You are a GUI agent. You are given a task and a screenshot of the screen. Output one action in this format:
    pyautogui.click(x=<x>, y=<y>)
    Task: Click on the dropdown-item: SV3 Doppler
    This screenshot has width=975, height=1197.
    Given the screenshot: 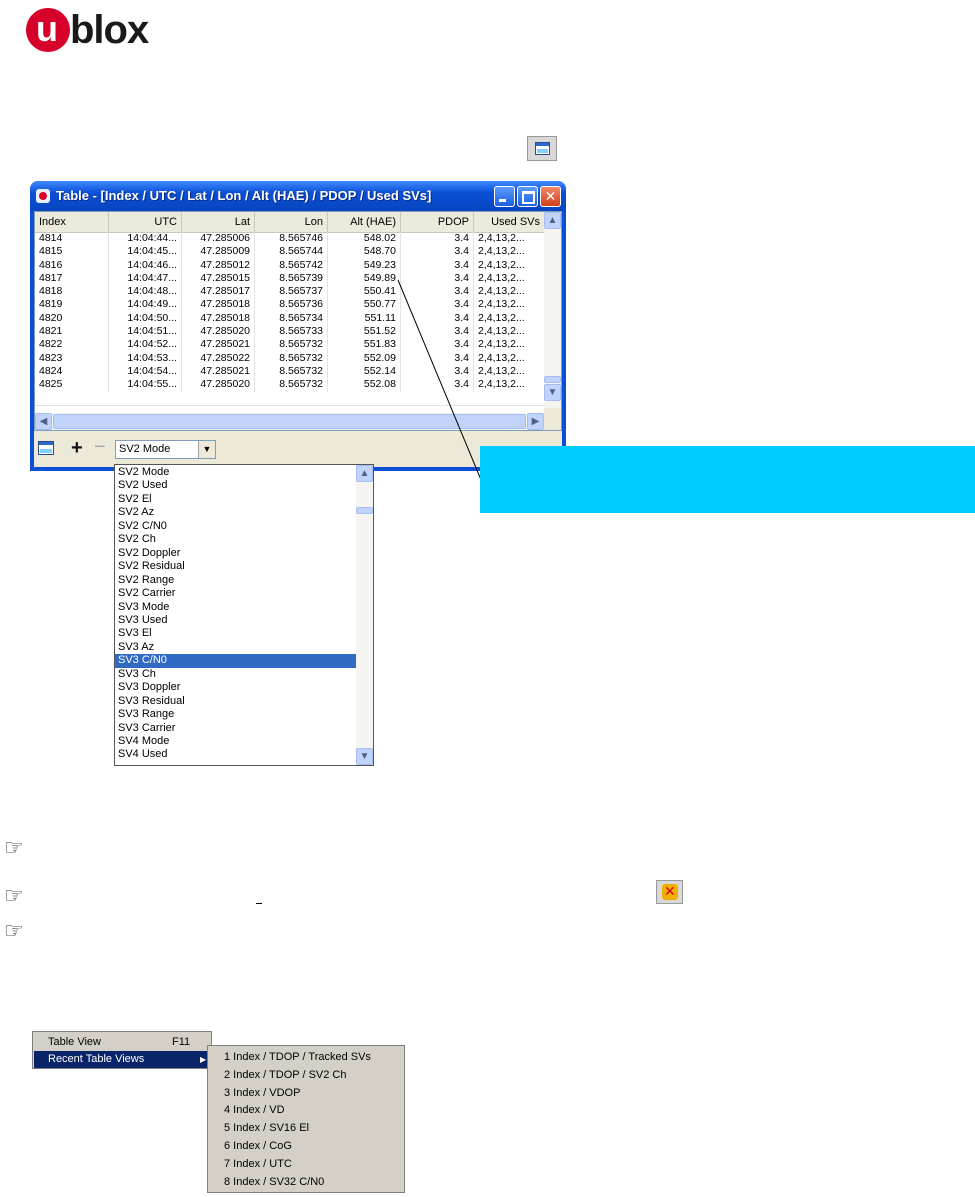 What is the action you would take?
    pyautogui.click(x=235, y=687)
    